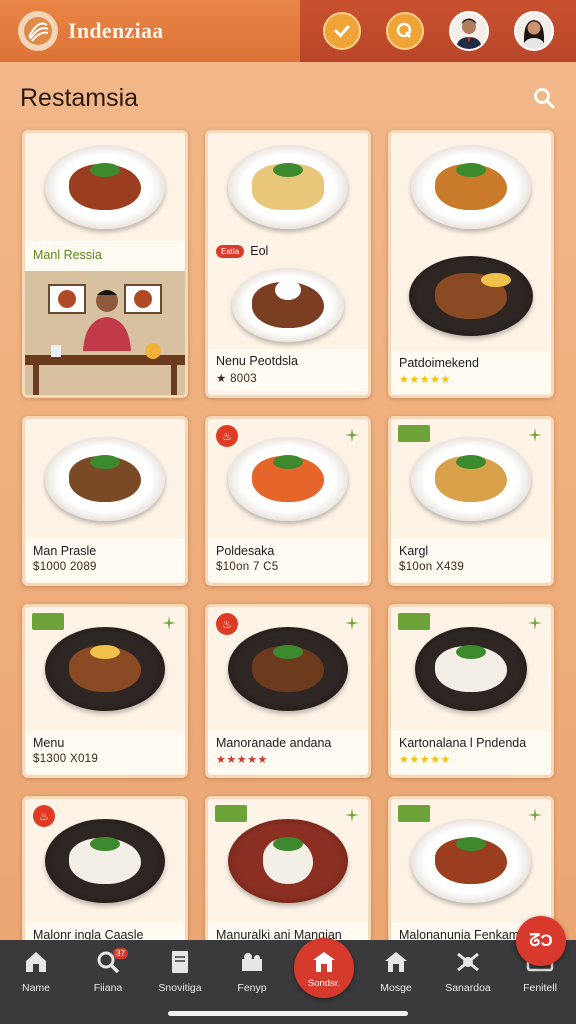  I want to click on menu-card: Kargl $10on X439, so click(471, 501).